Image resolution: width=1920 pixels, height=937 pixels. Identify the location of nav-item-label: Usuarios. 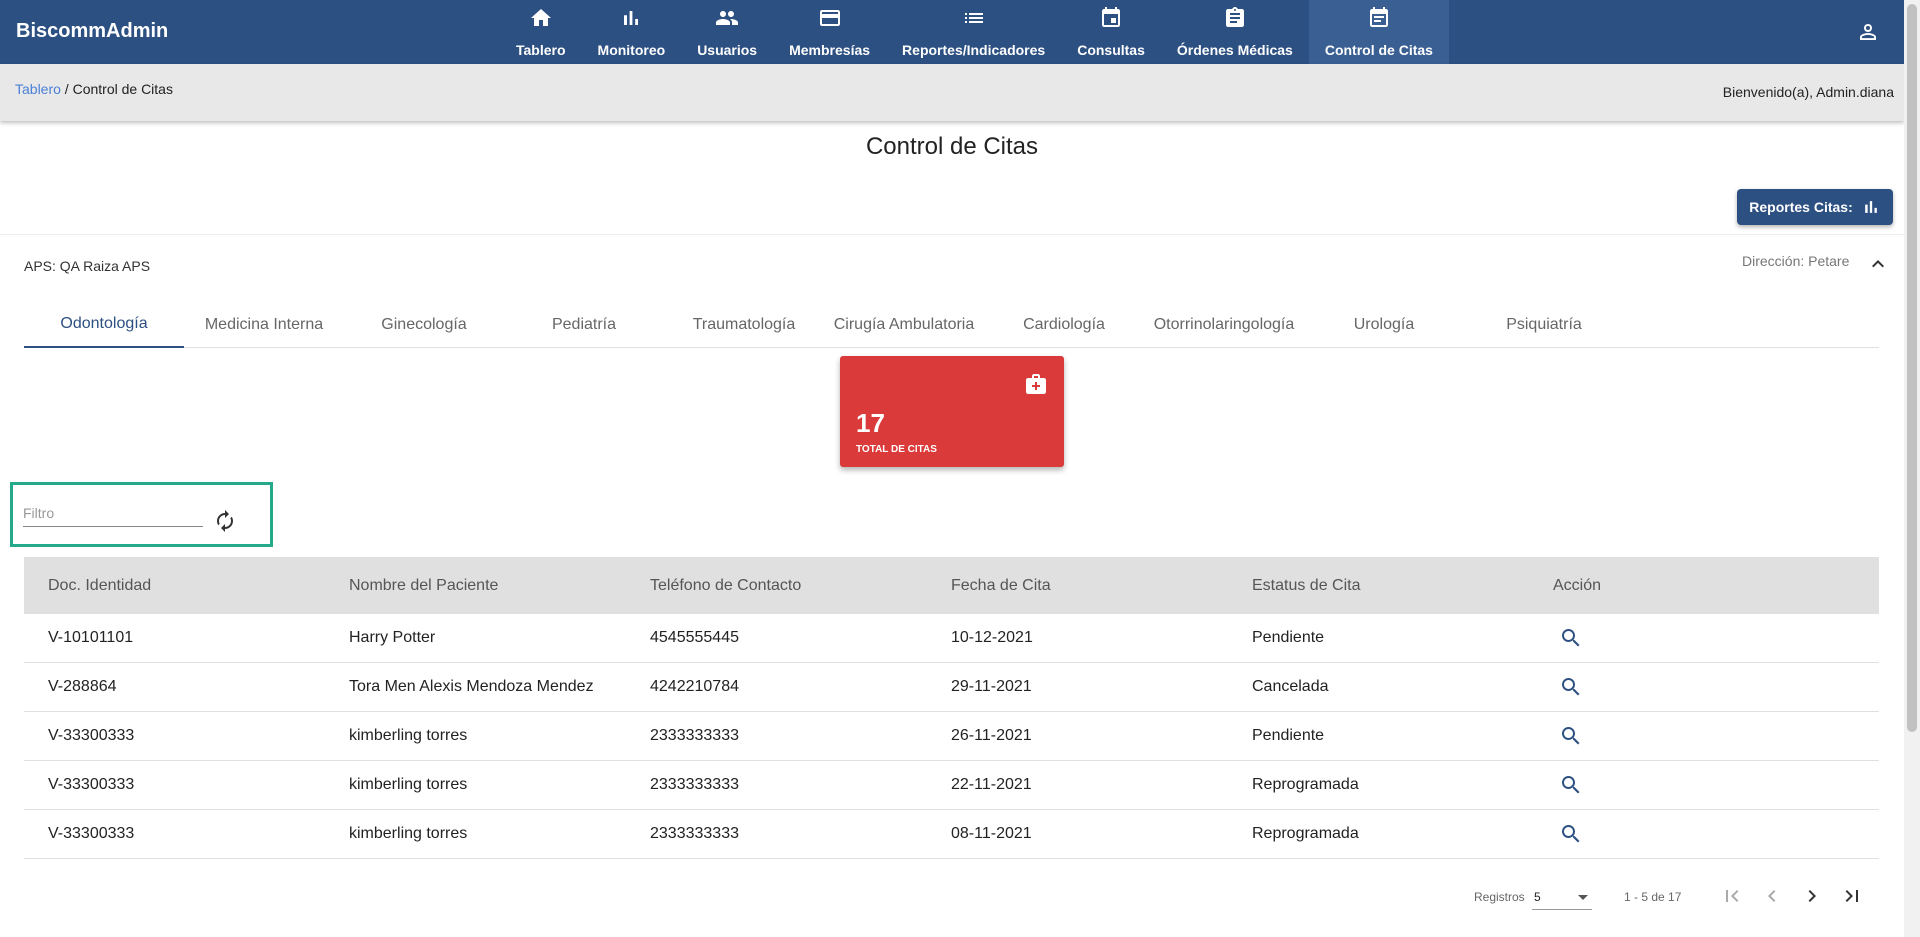
(727, 50).